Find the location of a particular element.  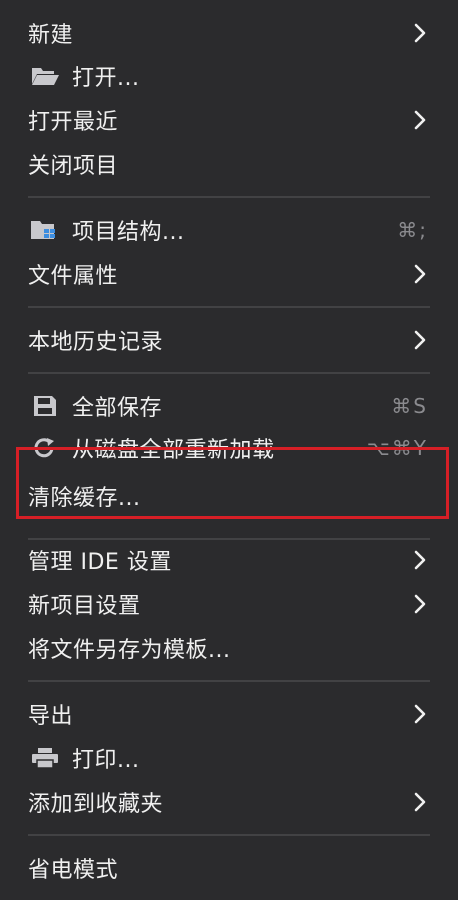

shortcut-label: ⌥⌘Y is located at coordinates (397, 448).